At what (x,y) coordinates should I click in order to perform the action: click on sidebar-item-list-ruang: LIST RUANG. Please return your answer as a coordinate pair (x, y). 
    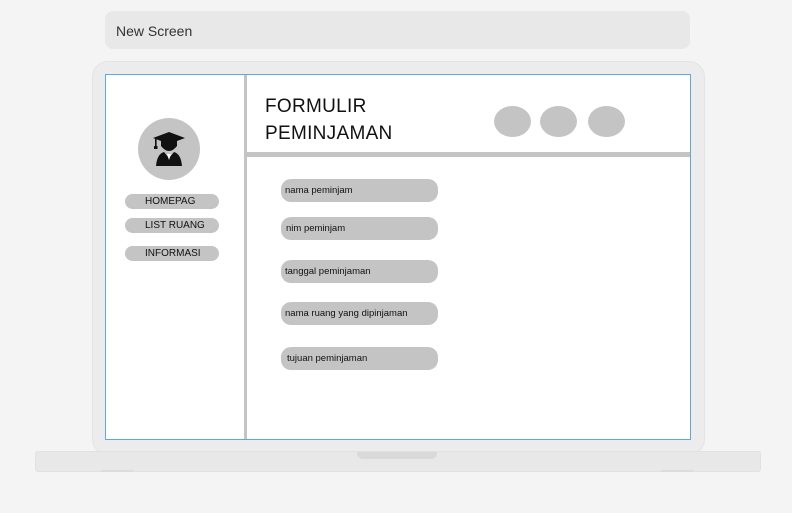
    Looking at the image, I should click on (172, 225).